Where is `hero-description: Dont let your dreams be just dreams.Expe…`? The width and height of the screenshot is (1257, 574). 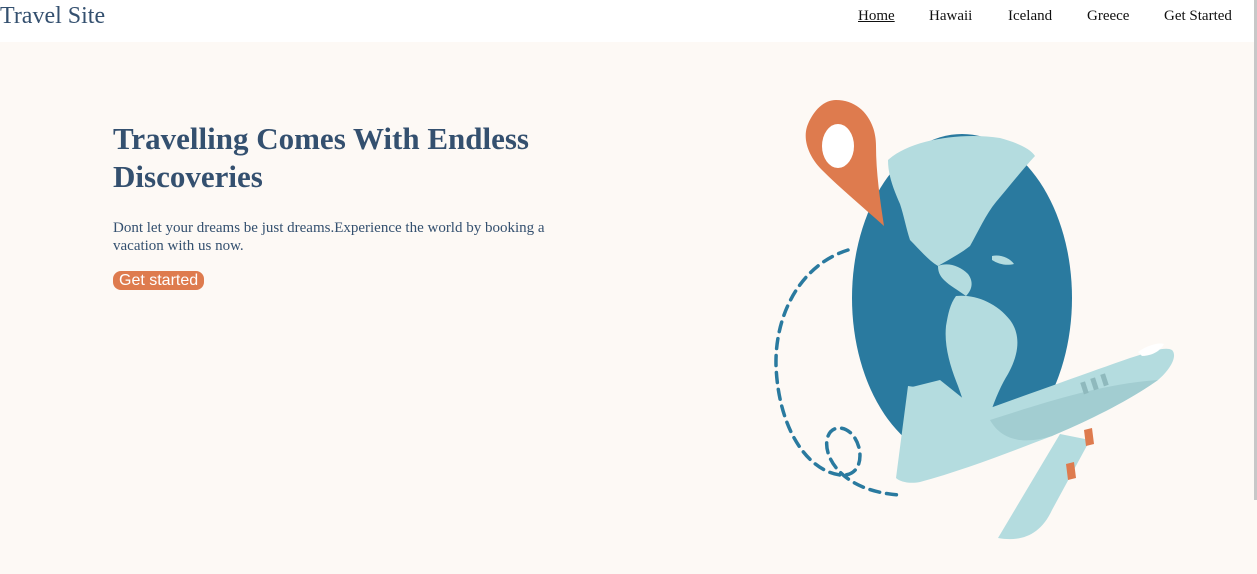
hero-description: Dont let your dreams be just dreams.Expe… is located at coordinates (329, 237).